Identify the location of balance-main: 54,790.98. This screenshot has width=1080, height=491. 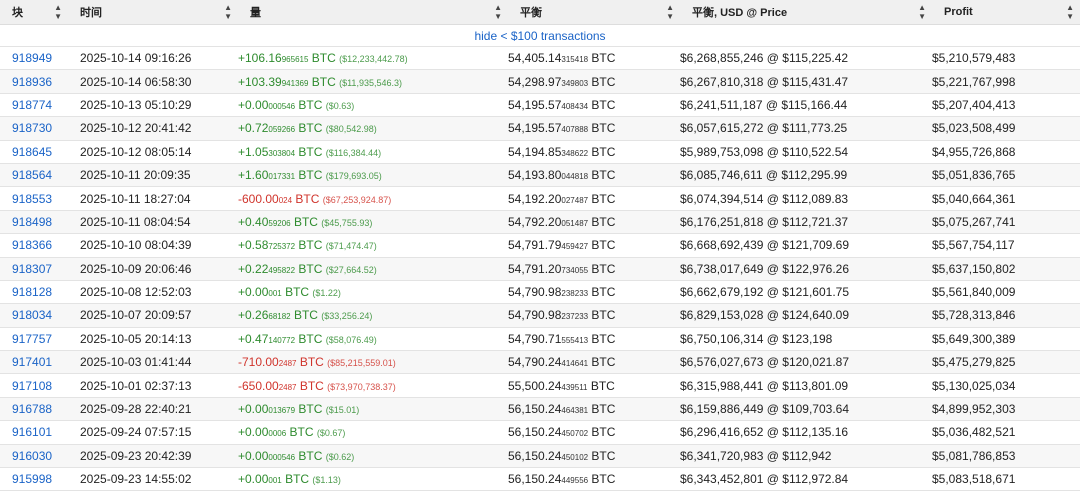
(535, 292).